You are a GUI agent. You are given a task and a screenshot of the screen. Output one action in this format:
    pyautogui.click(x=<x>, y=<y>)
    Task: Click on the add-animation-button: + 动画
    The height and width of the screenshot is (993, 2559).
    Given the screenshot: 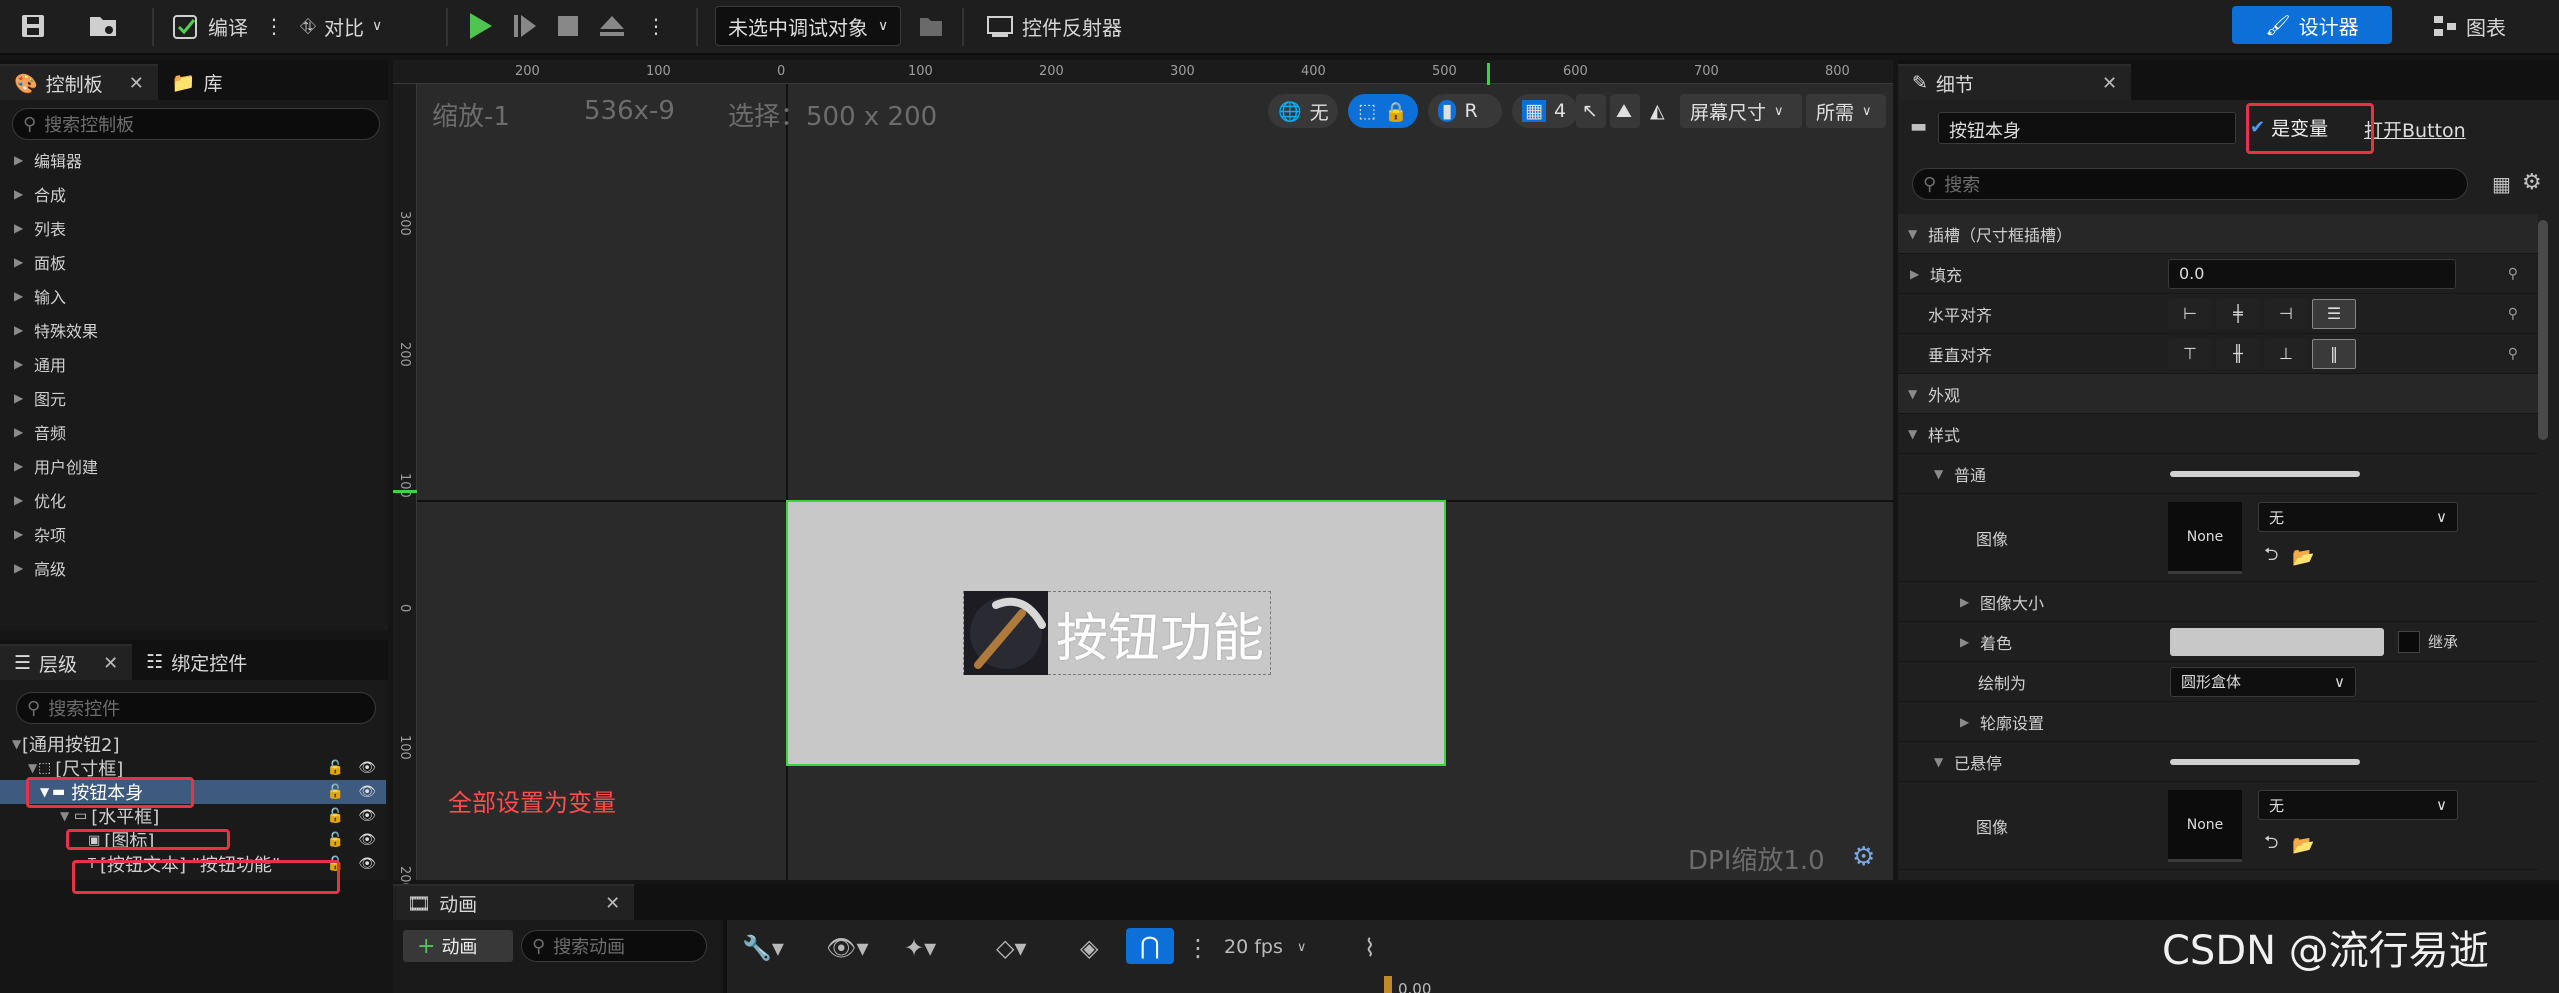 What is the action you would take?
    pyautogui.click(x=458, y=946)
    